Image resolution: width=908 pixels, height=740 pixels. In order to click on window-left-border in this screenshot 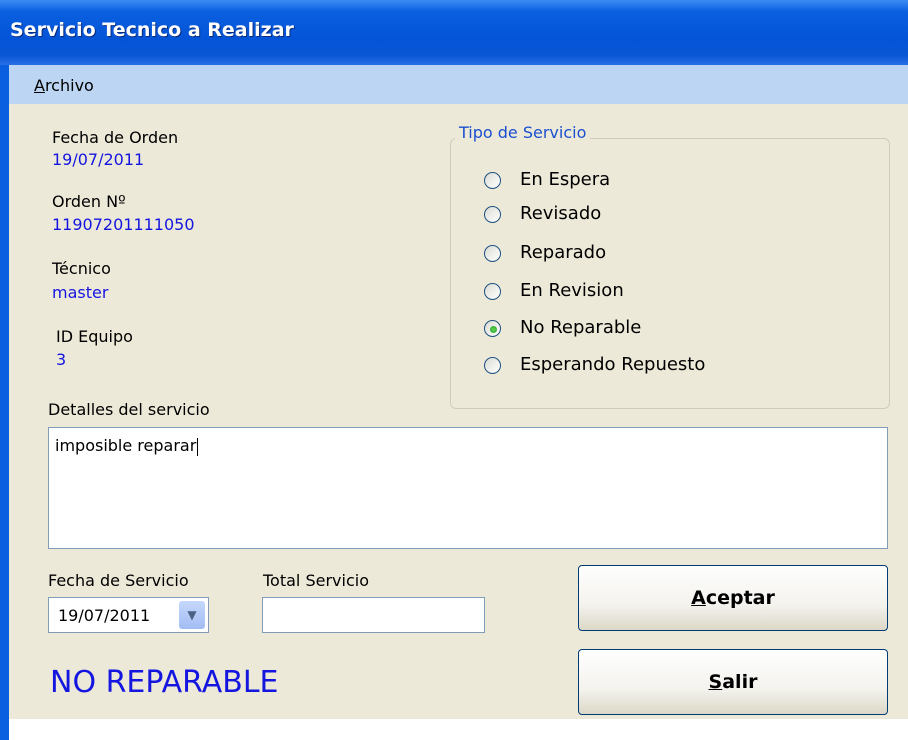, I will do `click(4, 402)`.